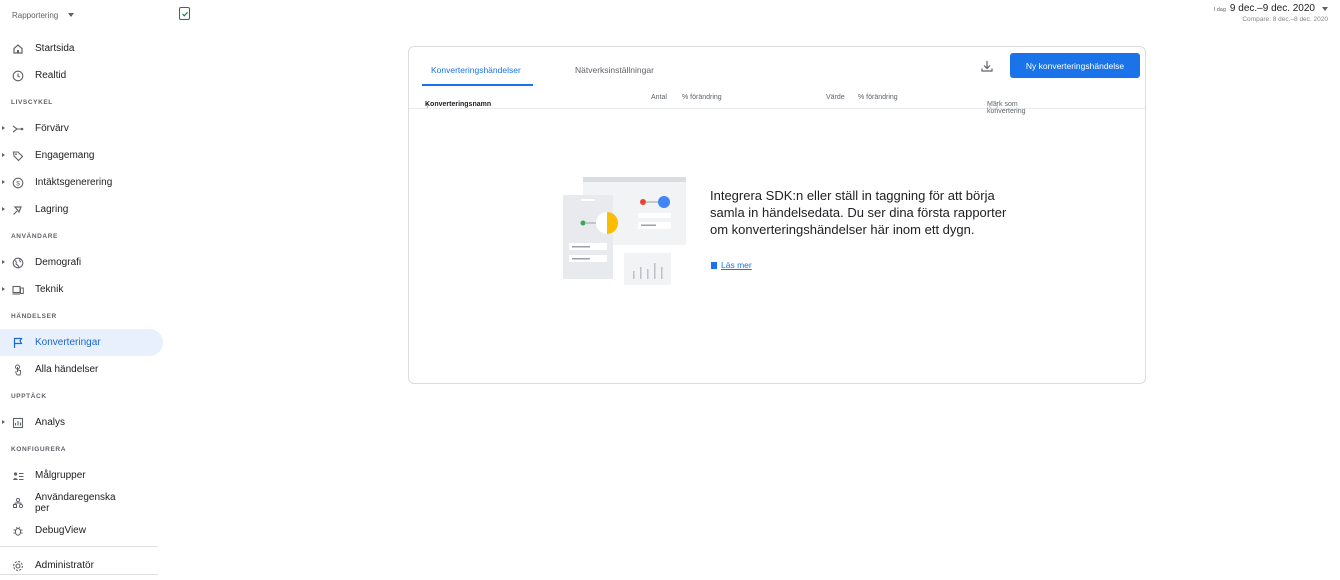 The height and width of the screenshot is (580, 1340). I want to click on sidebar-item-label: Engagemang, so click(65, 155).